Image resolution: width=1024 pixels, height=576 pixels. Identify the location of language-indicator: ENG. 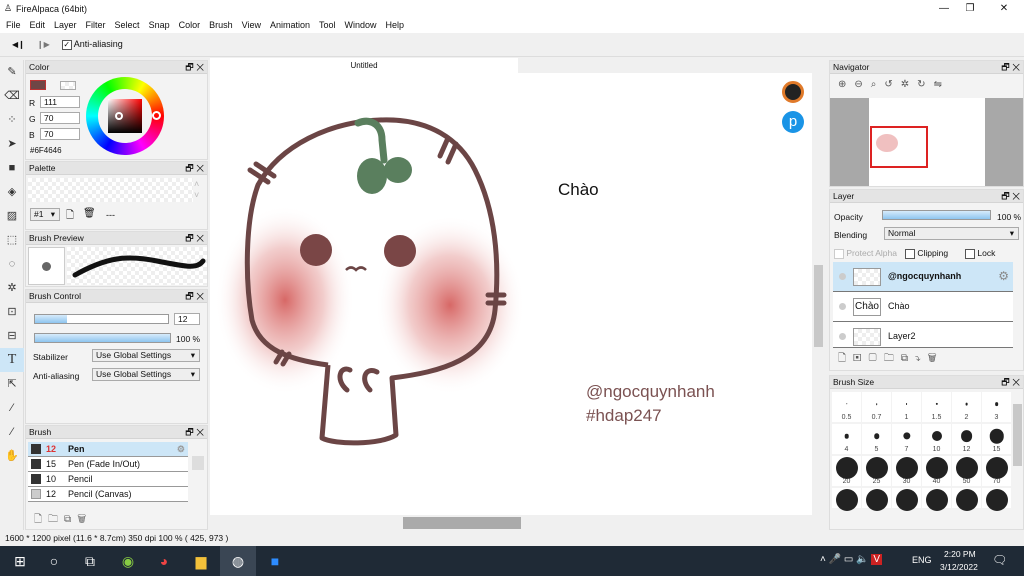
(922, 560).